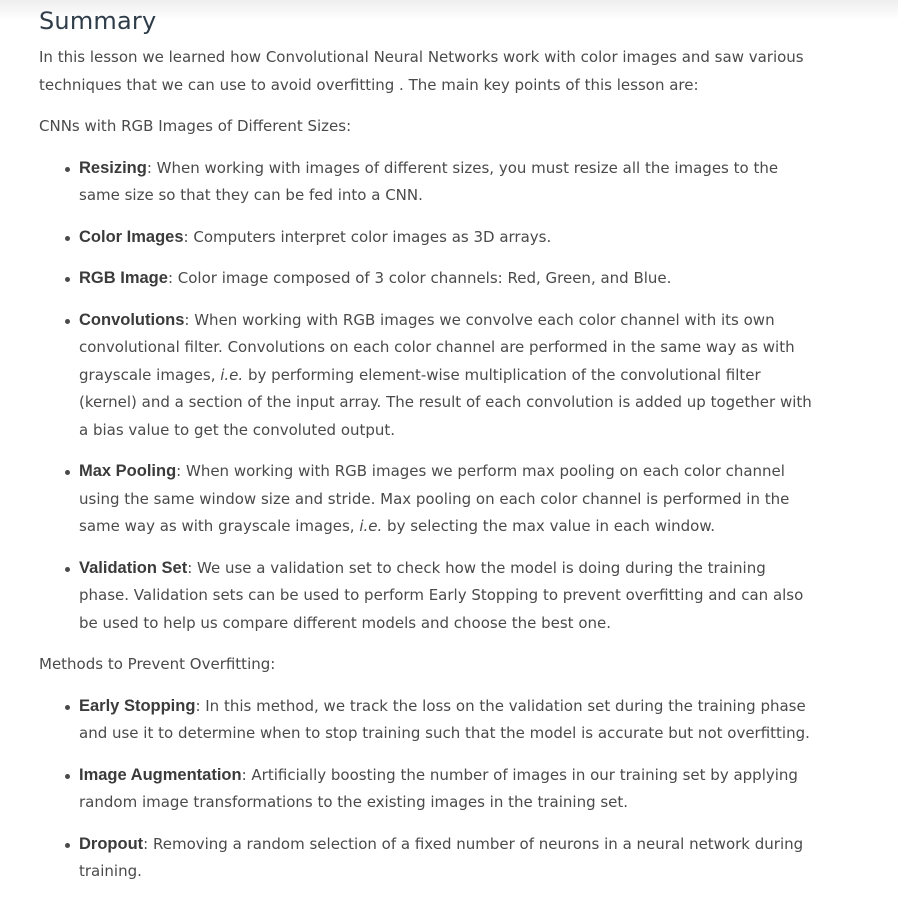  I want to click on term-label: Max Pooling, so click(128, 471).